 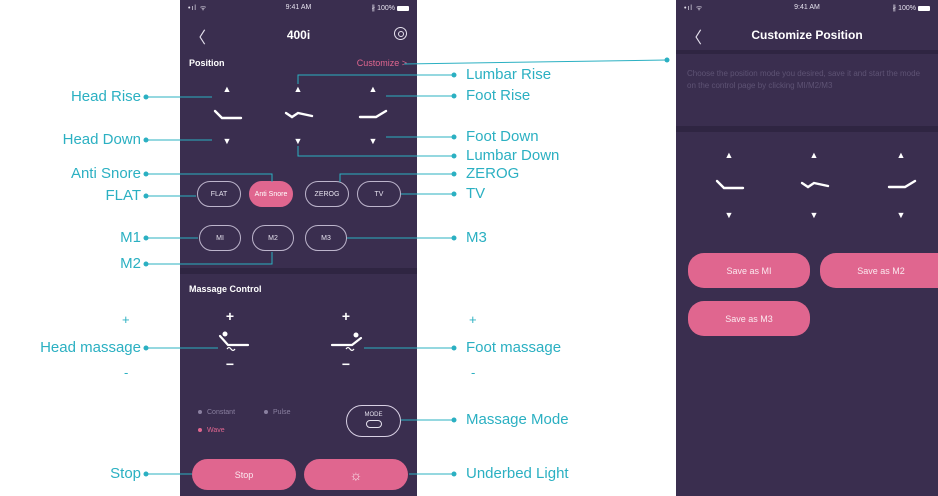 I want to click on callout-m3: M3, so click(x=476, y=237).